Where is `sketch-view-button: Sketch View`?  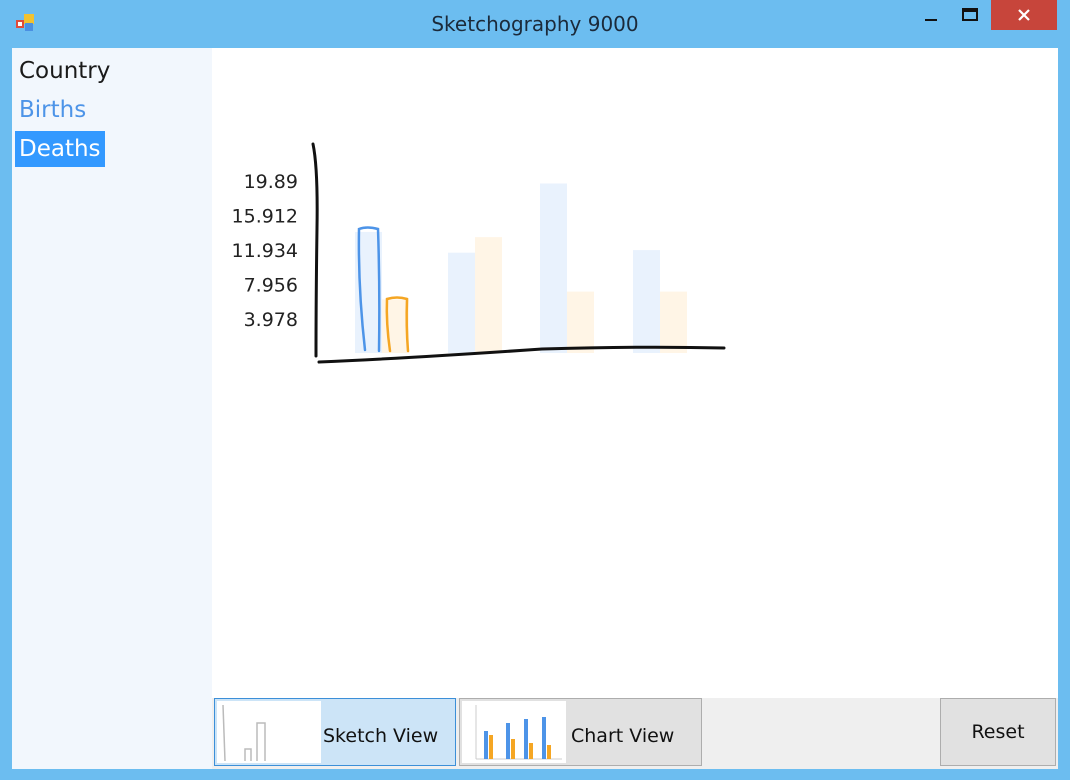
sketch-view-button: Sketch View is located at coordinates (335, 732).